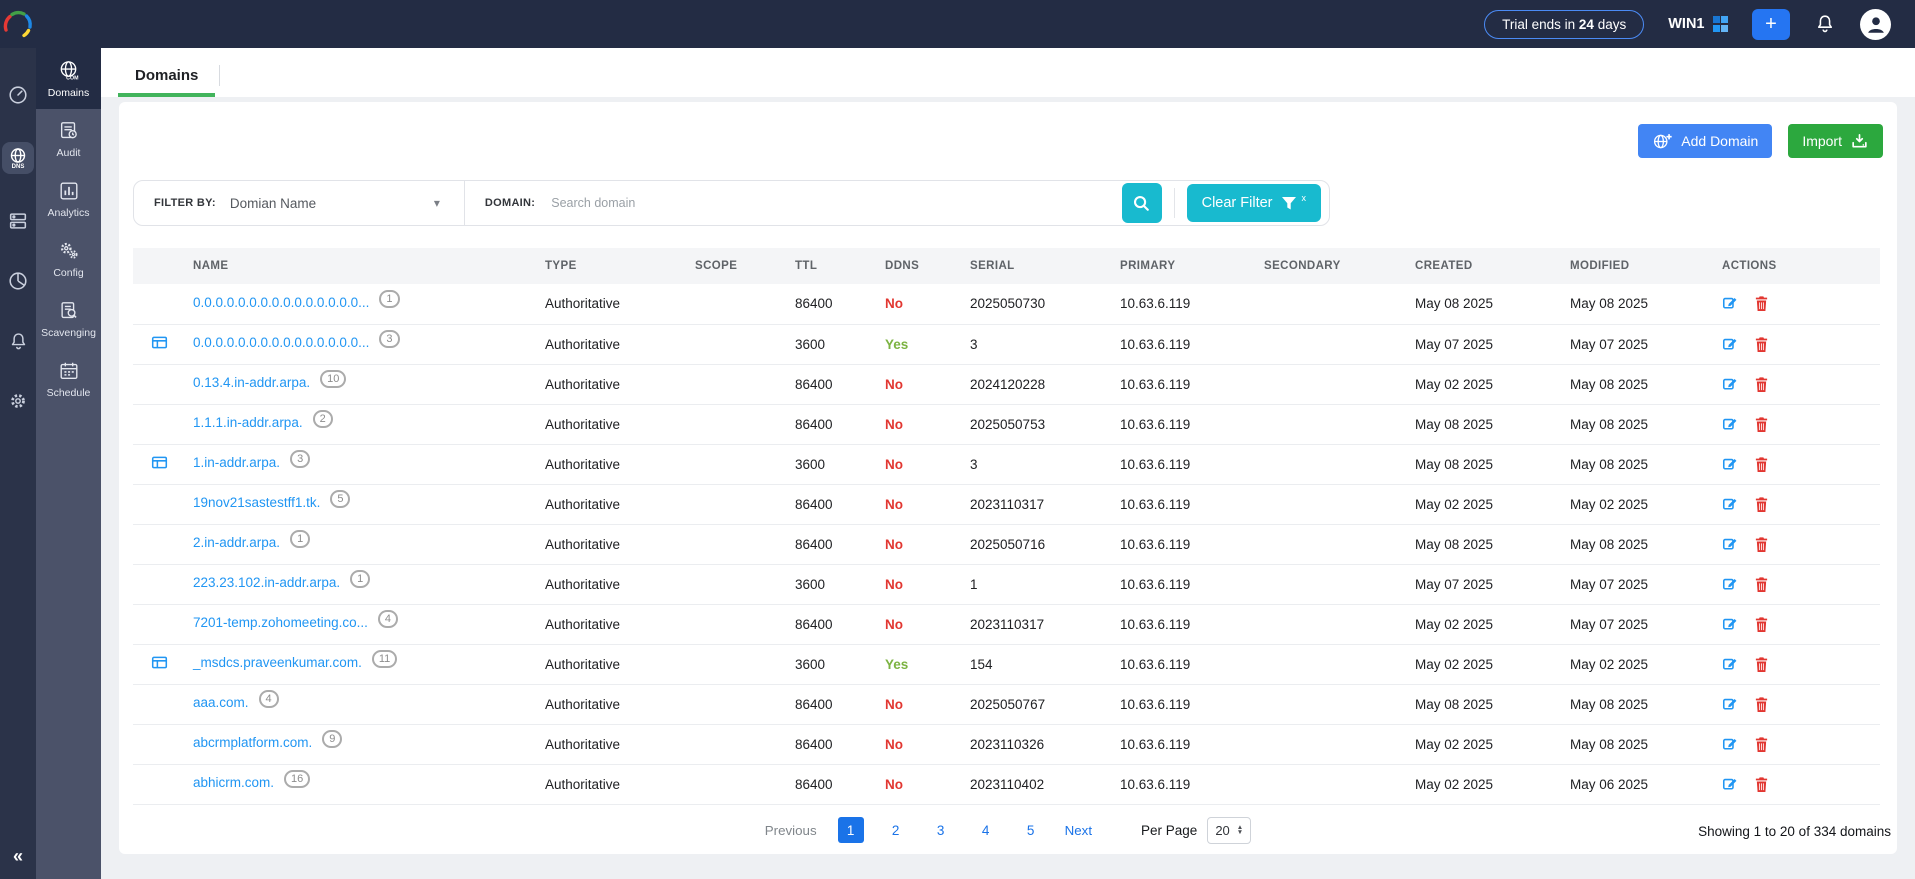 The width and height of the screenshot is (1915, 879). Describe the element at coordinates (159, 266) in the screenshot. I see `icon-column-header` at that location.